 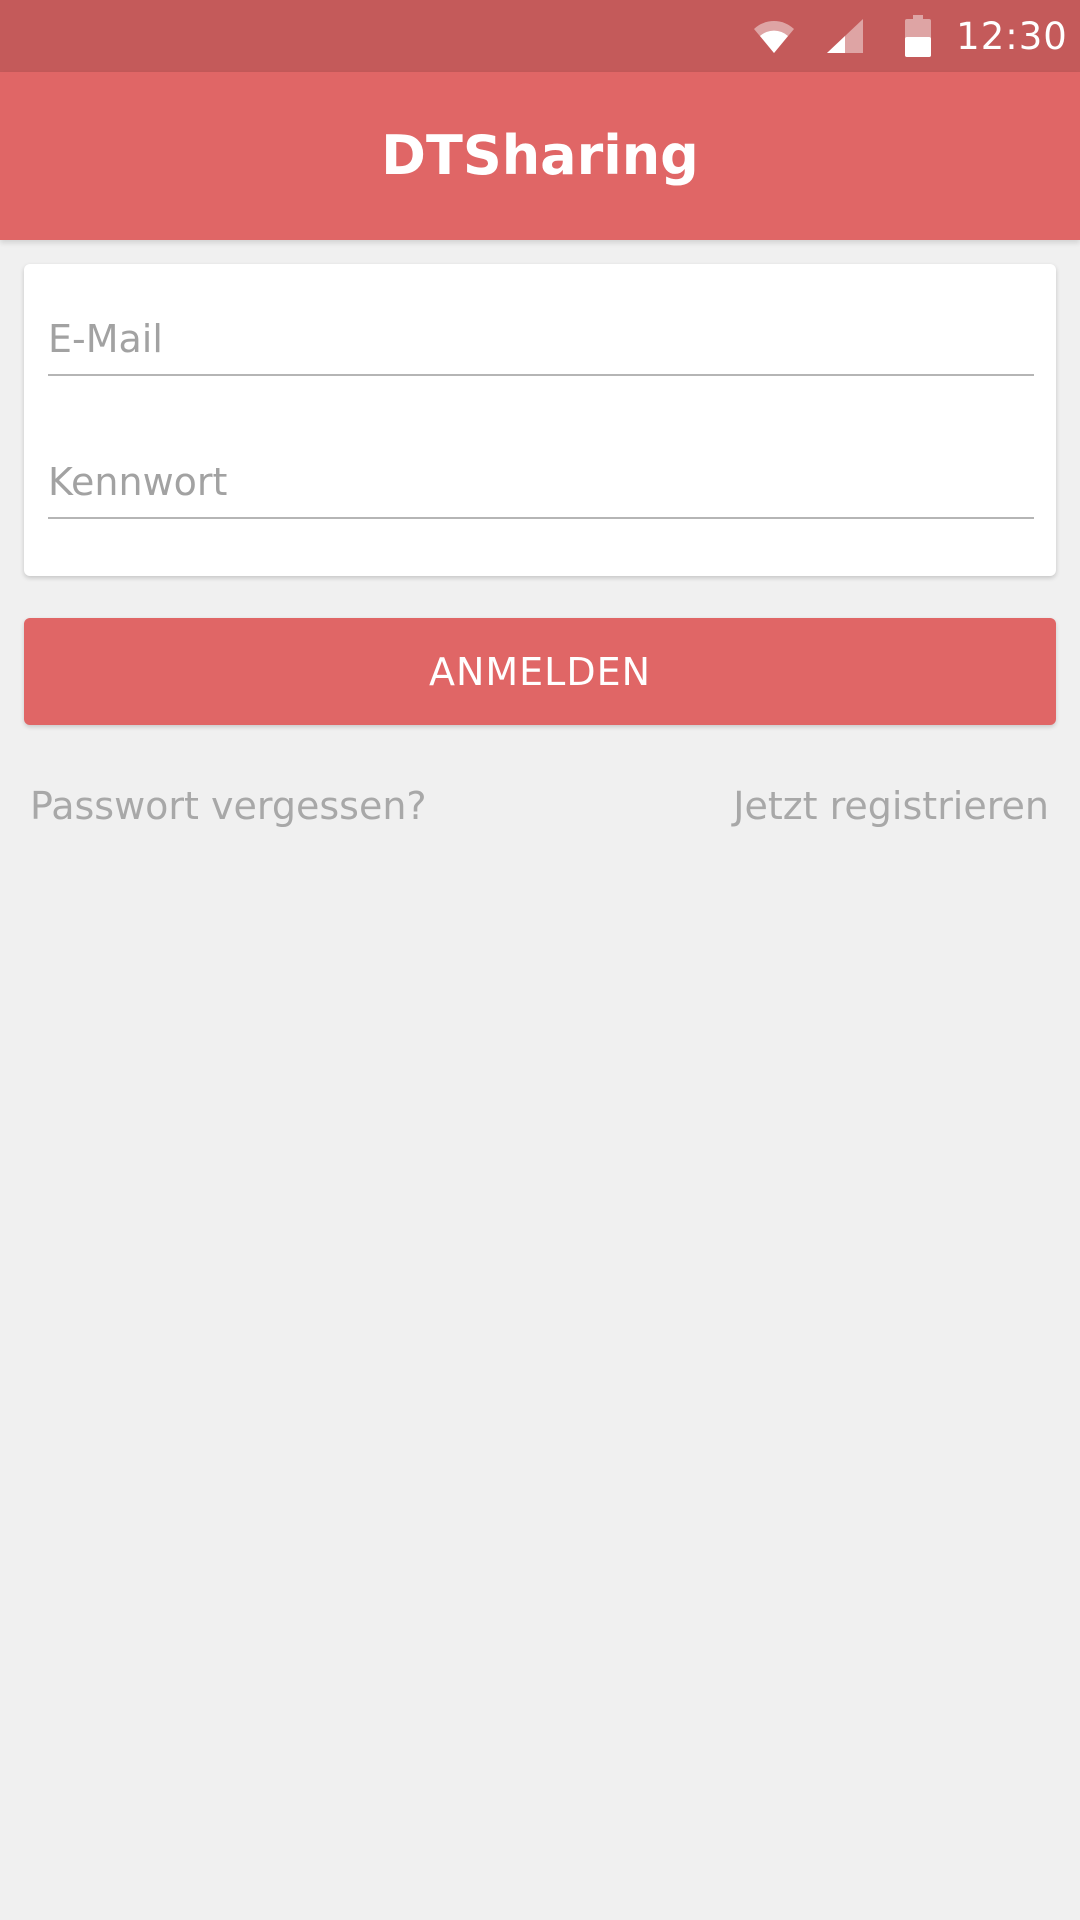 I want to click on status-bar-time: 12:30, so click(x=1012, y=36).